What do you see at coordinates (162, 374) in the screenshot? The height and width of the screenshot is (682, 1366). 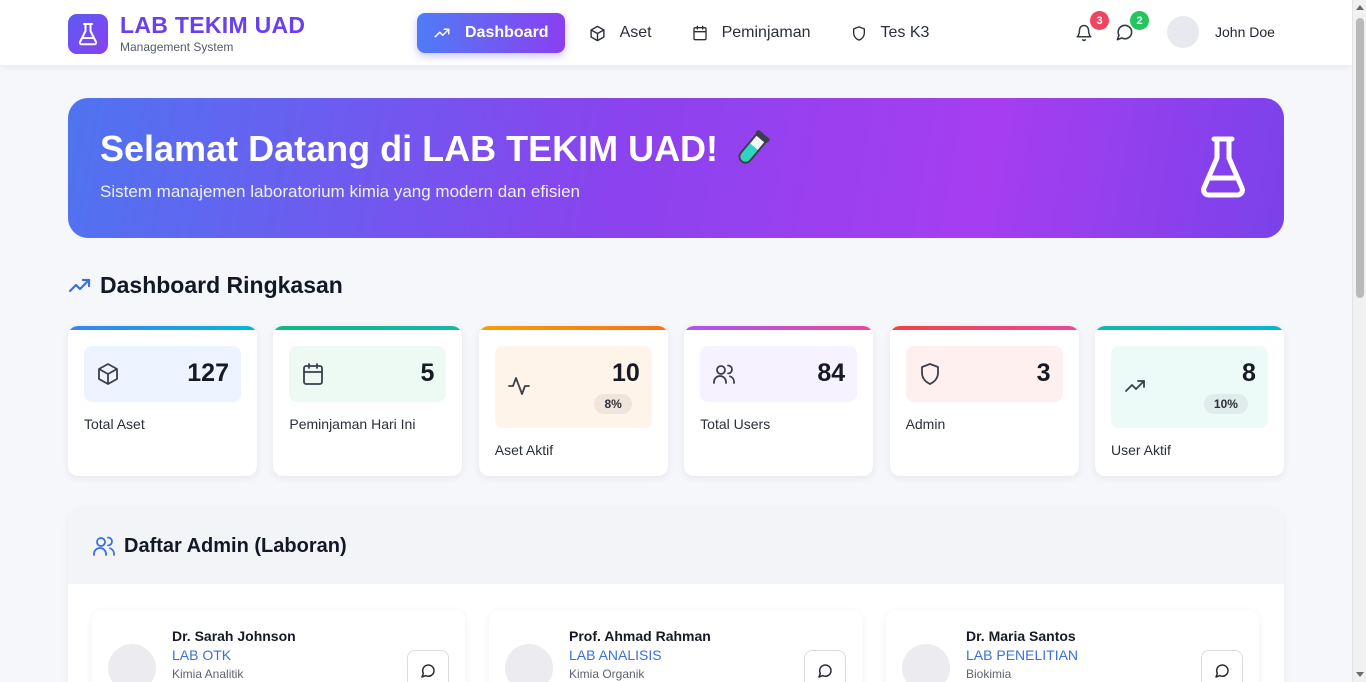 I see `card-value-box: 127` at bounding box center [162, 374].